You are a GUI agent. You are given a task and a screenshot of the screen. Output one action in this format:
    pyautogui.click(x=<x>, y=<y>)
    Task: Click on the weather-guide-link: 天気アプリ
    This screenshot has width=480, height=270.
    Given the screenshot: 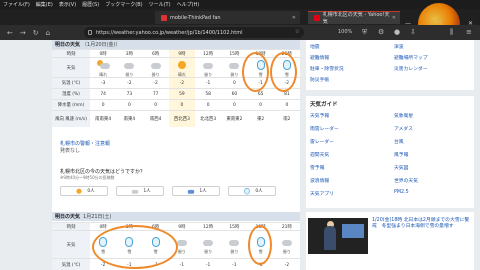 What is the action you would take?
    pyautogui.click(x=322, y=193)
    